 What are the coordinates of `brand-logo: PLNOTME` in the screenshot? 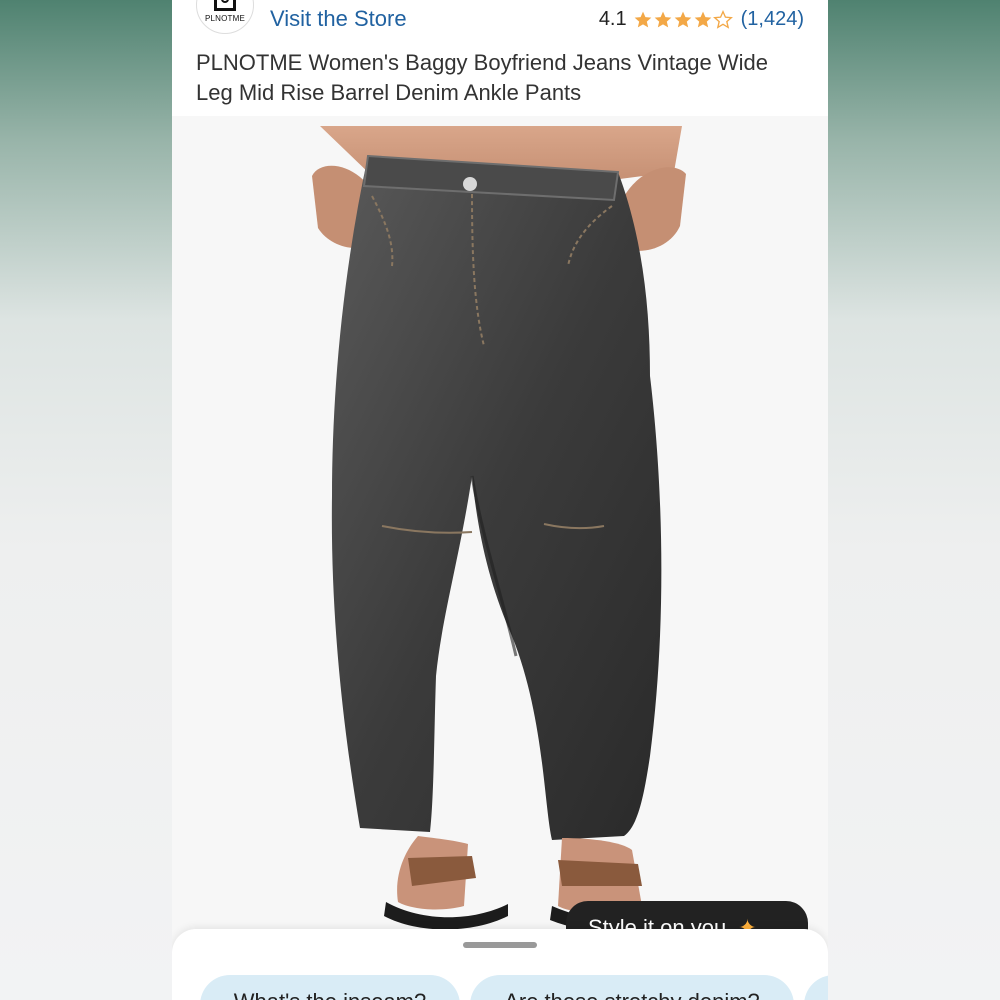 It's located at (225, 17).